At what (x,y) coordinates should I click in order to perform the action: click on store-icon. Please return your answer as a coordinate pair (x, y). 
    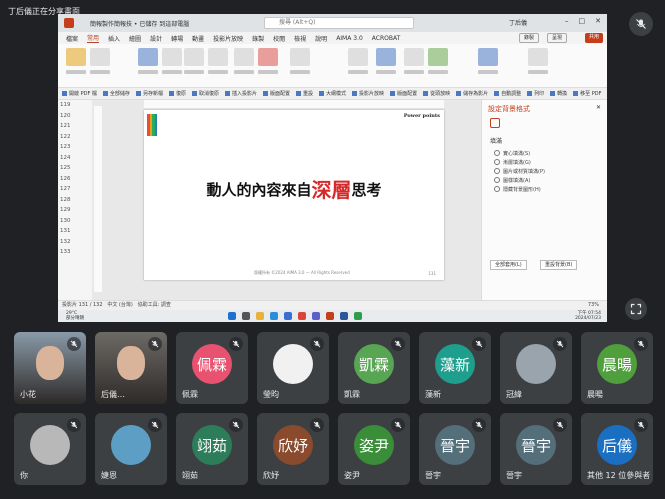
    Looking at the image, I should click on (288, 316).